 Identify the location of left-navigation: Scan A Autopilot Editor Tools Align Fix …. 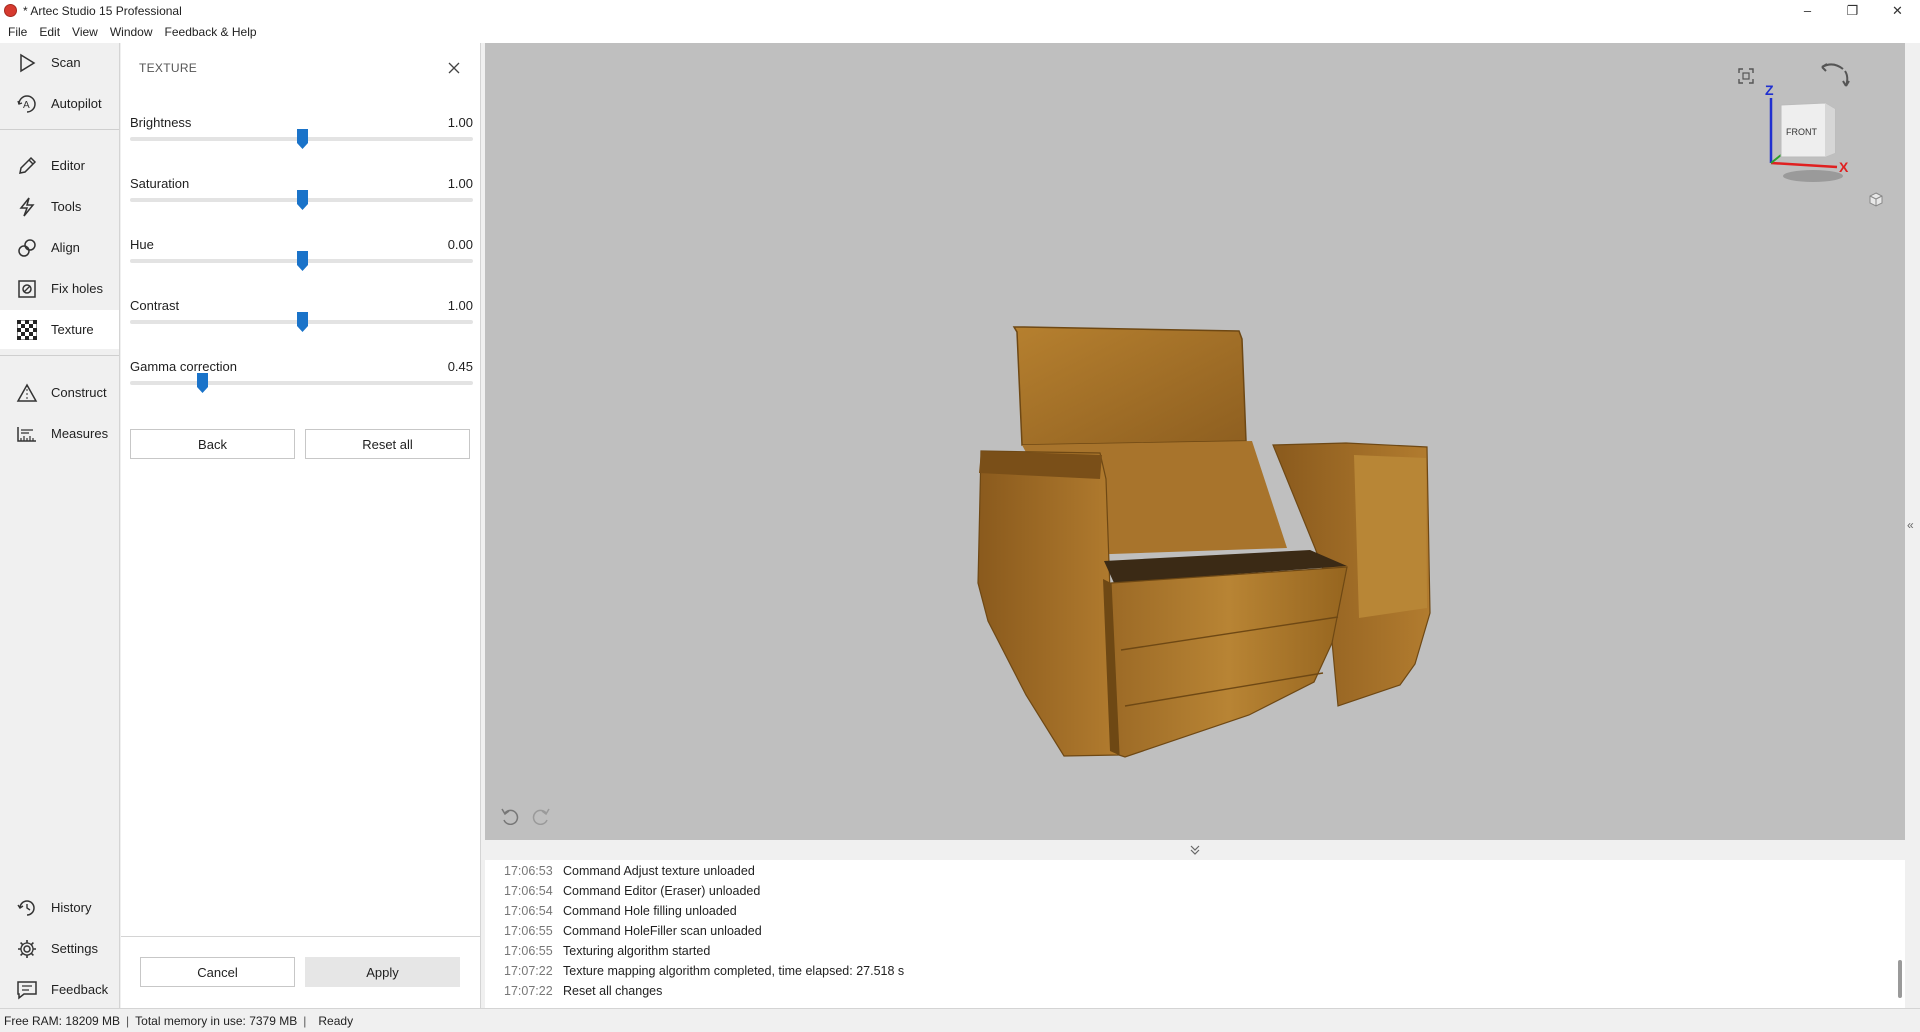
(60, 525).